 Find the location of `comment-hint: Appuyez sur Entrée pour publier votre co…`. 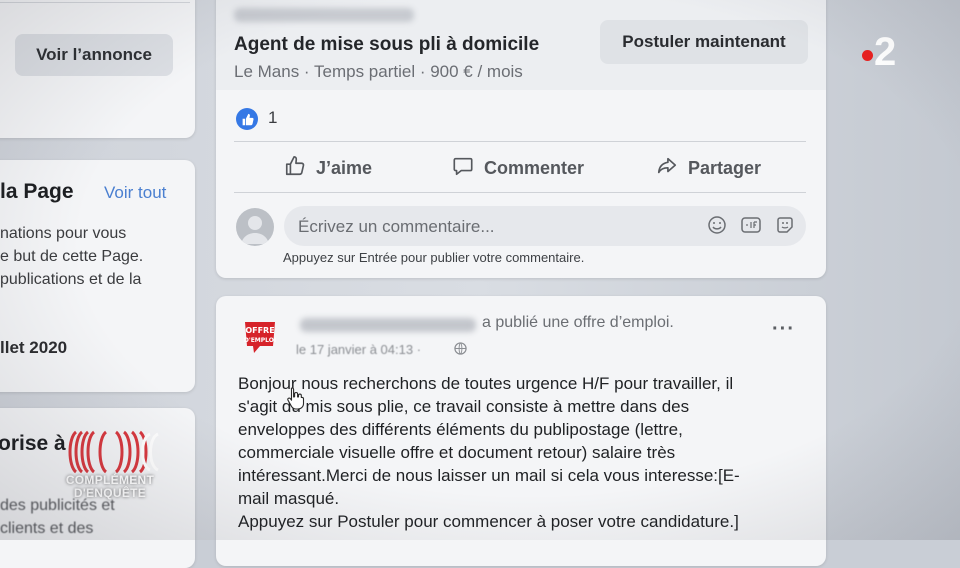

comment-hint: Appuyez sur Entrée pour publier votre co… is located at coordinates (434, 257).